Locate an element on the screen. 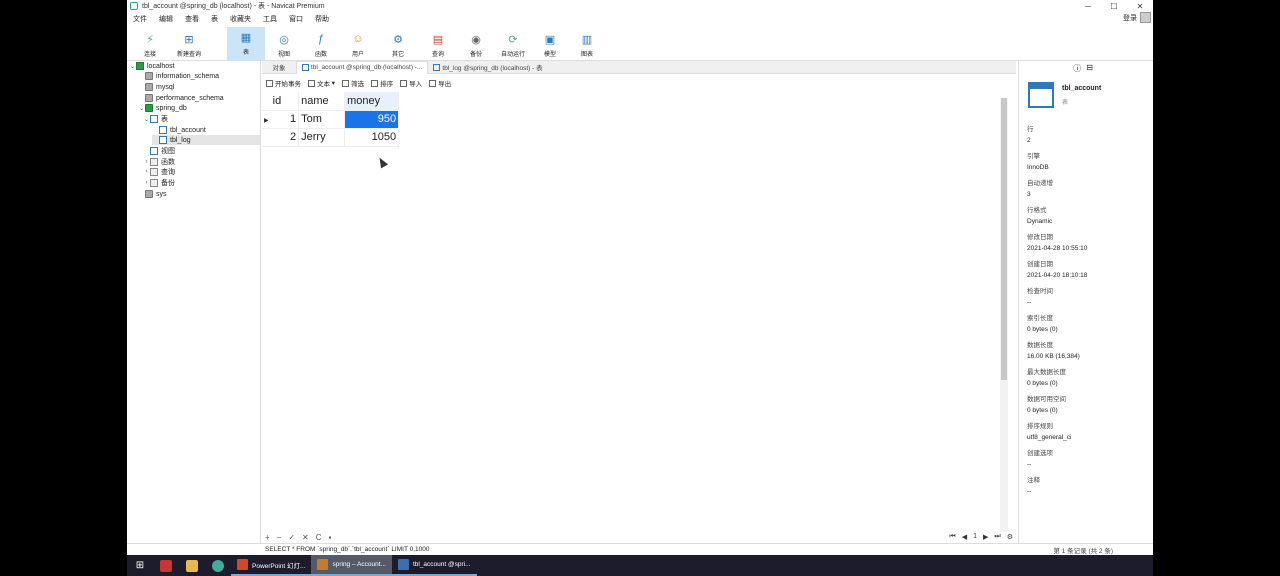 The image size is (1280, 576). login-area: 登录 is located at coordinates (1137, 17).